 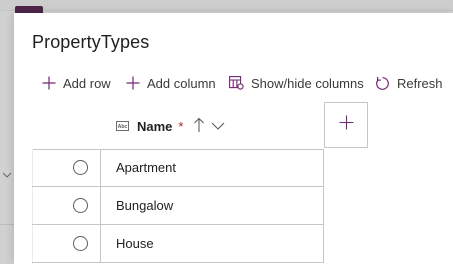 I want to click on table-row: Bungalow, so click(x=178, y=206).